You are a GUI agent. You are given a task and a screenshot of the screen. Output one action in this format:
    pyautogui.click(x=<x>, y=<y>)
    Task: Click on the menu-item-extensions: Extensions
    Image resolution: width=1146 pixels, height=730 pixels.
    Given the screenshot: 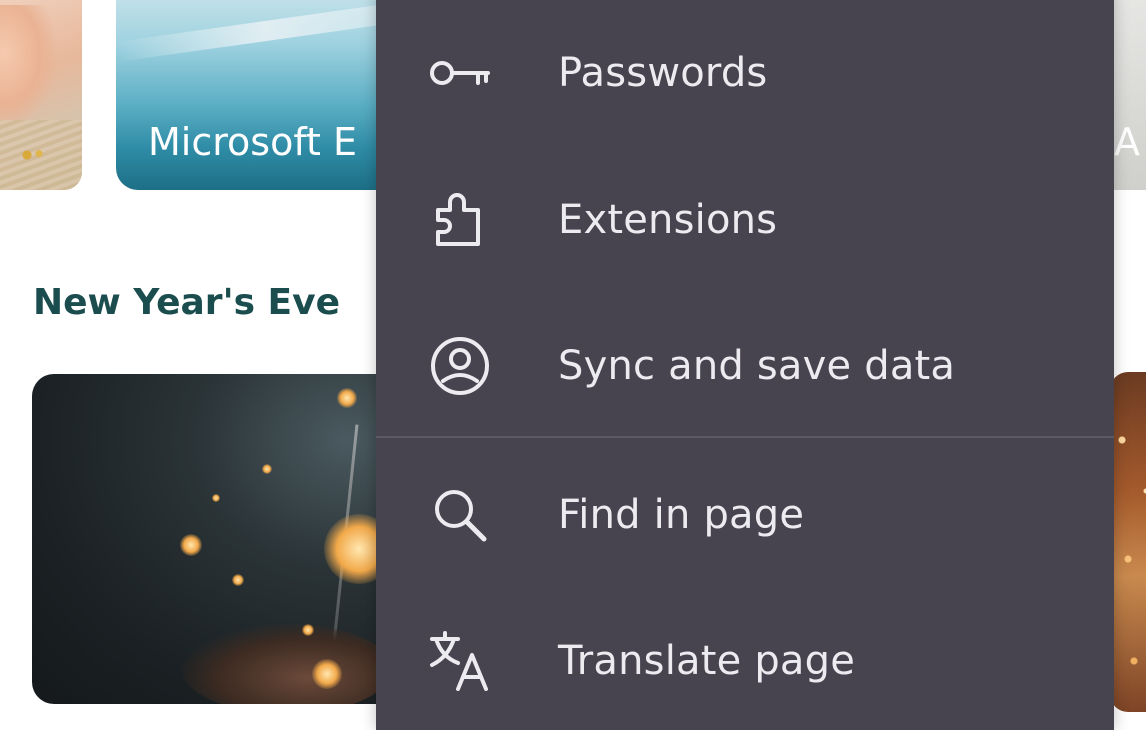 What is the action you would take?
    pyautogui.click(x=745, y=220)
    